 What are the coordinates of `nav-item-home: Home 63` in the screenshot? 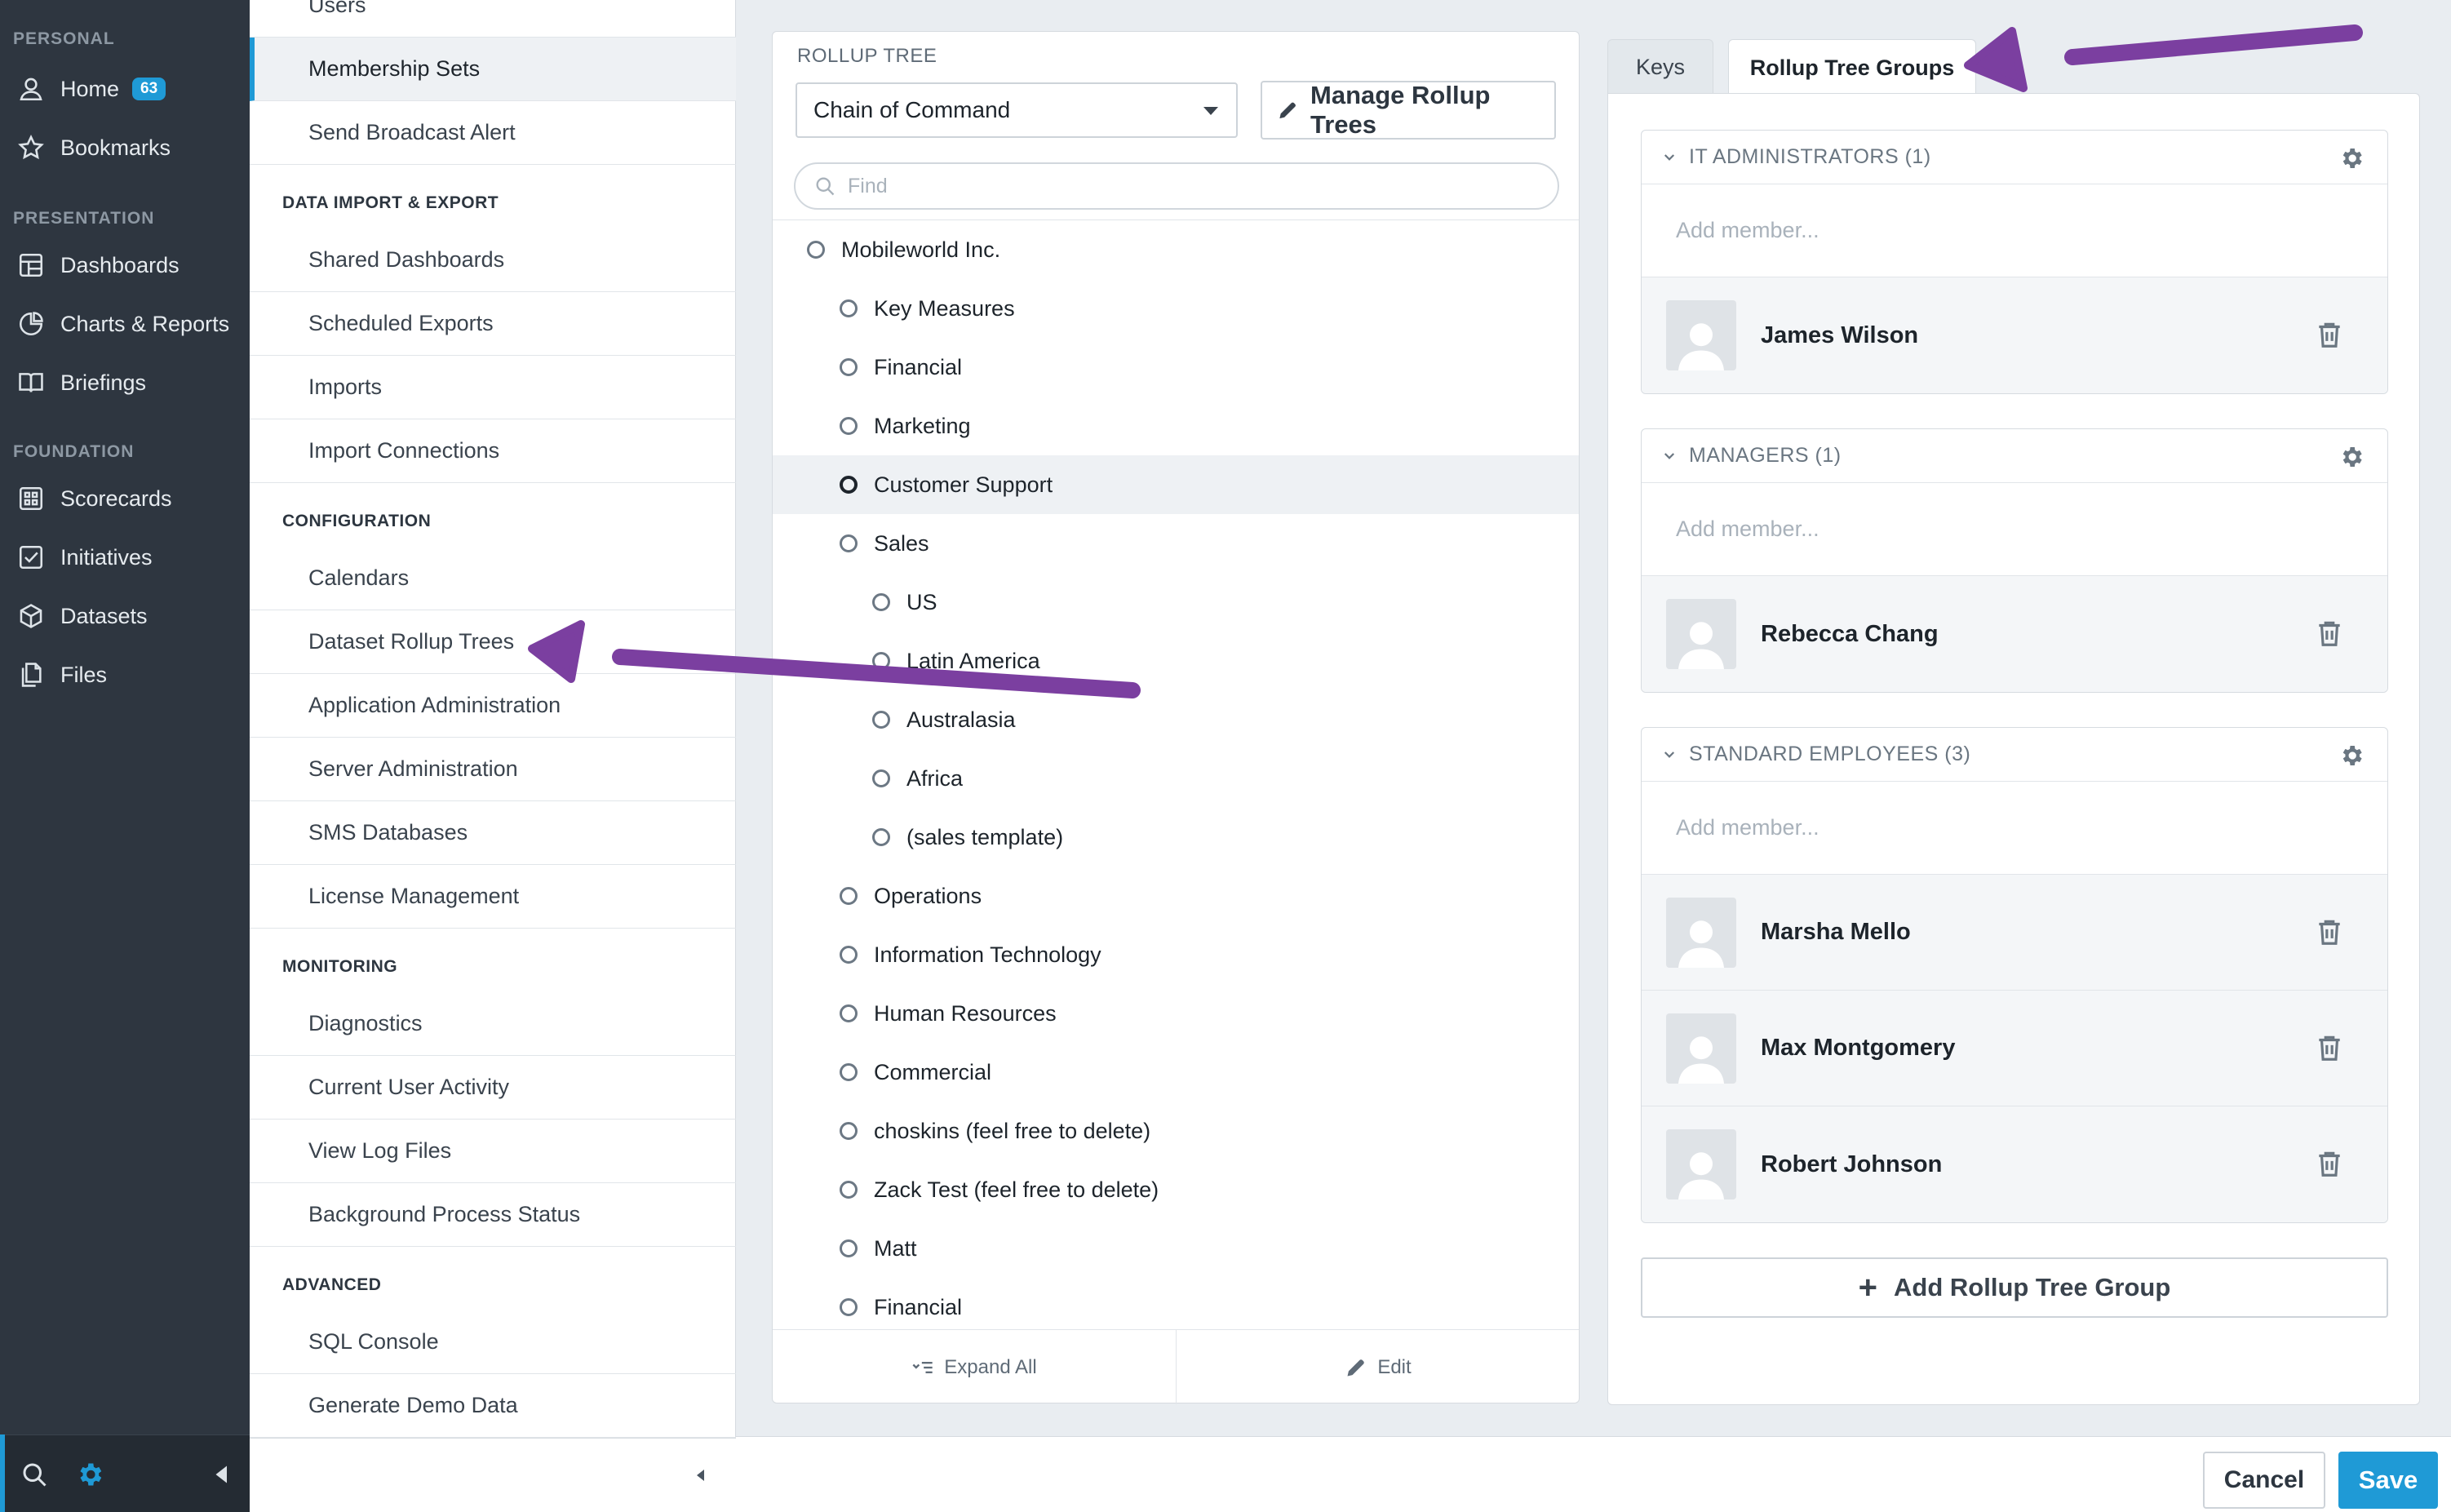 It's located at (125, 89).